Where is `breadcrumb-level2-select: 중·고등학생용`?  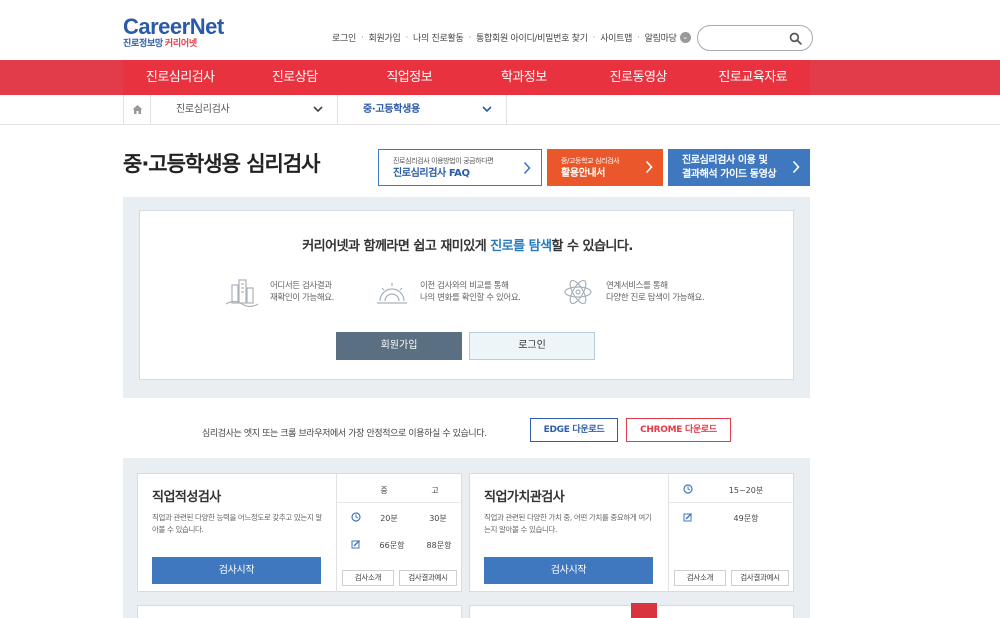
breadcrumb-level2-select: 중·고등학생용 is located at coordinates (422, 110).